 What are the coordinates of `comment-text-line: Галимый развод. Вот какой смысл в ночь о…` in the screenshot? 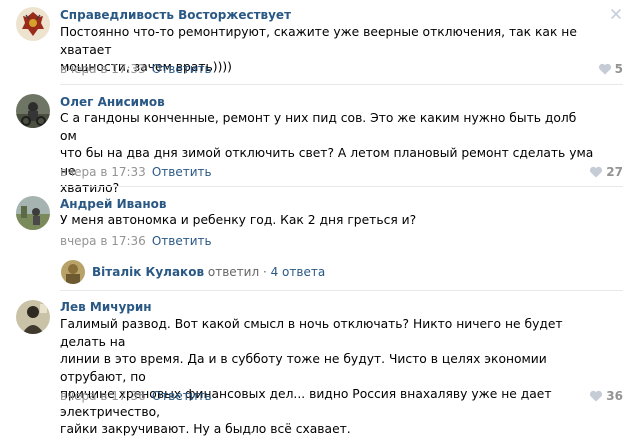 It's located at (311, 333).